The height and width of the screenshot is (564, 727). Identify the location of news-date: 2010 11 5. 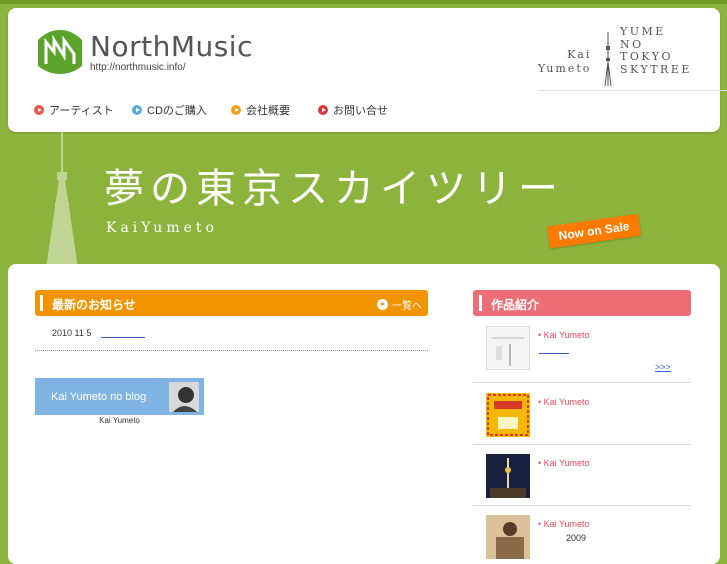
(72, 333).